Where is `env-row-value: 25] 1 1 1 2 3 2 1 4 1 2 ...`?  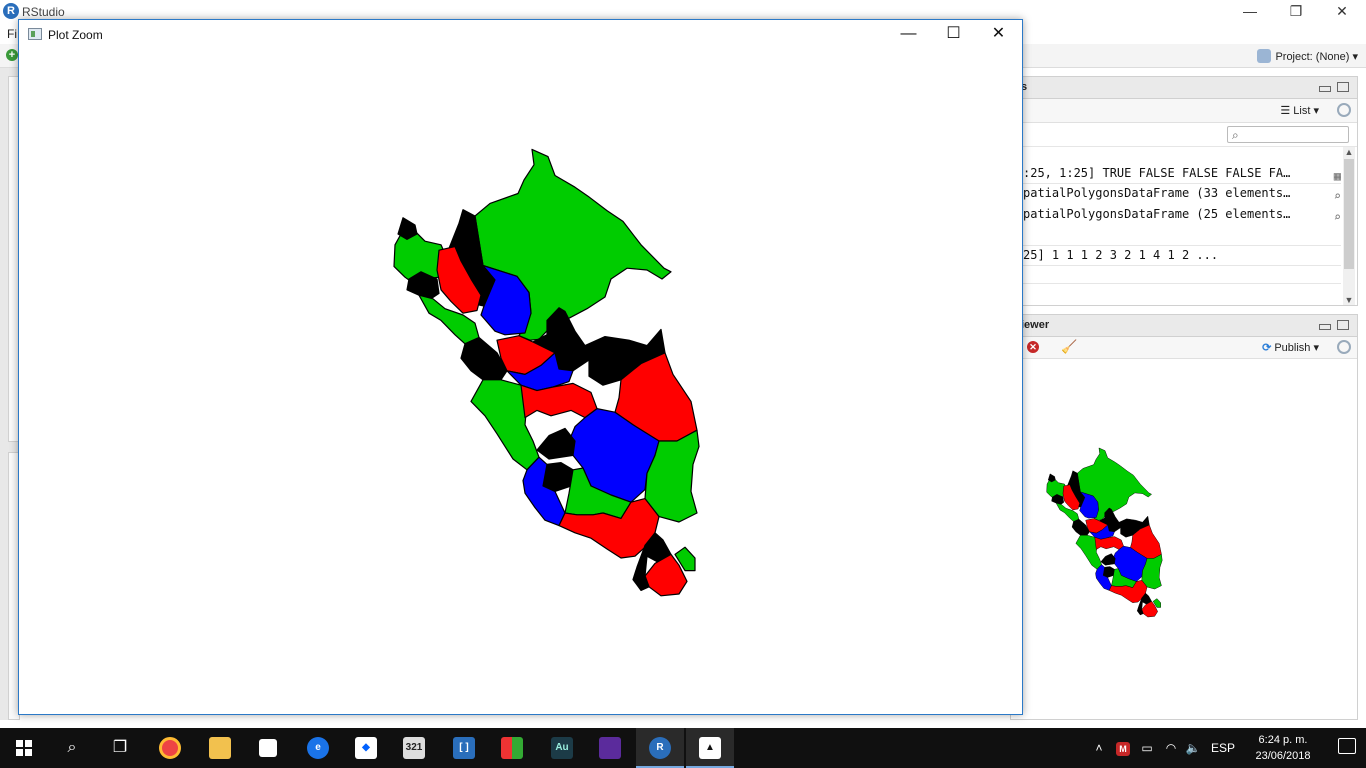 env-row-value: 25] 1 1 1 2 3 2 1 4 1 2 ... is located at coordinates (1121, 255).